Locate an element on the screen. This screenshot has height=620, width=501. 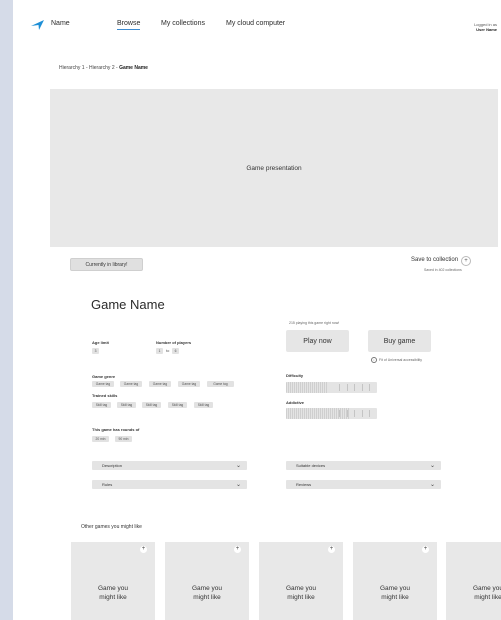
description-accordion-label: Description is located at coordinates (112, 465).